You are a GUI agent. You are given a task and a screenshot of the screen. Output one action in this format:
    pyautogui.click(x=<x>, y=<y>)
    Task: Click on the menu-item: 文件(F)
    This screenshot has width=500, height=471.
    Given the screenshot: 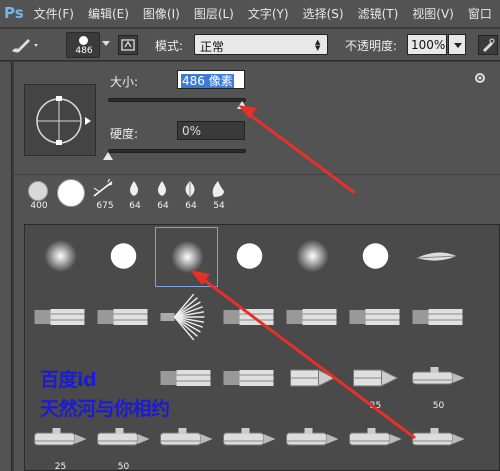 What is the action you would take?
    pyautogui.click(x=54, y=13)
    